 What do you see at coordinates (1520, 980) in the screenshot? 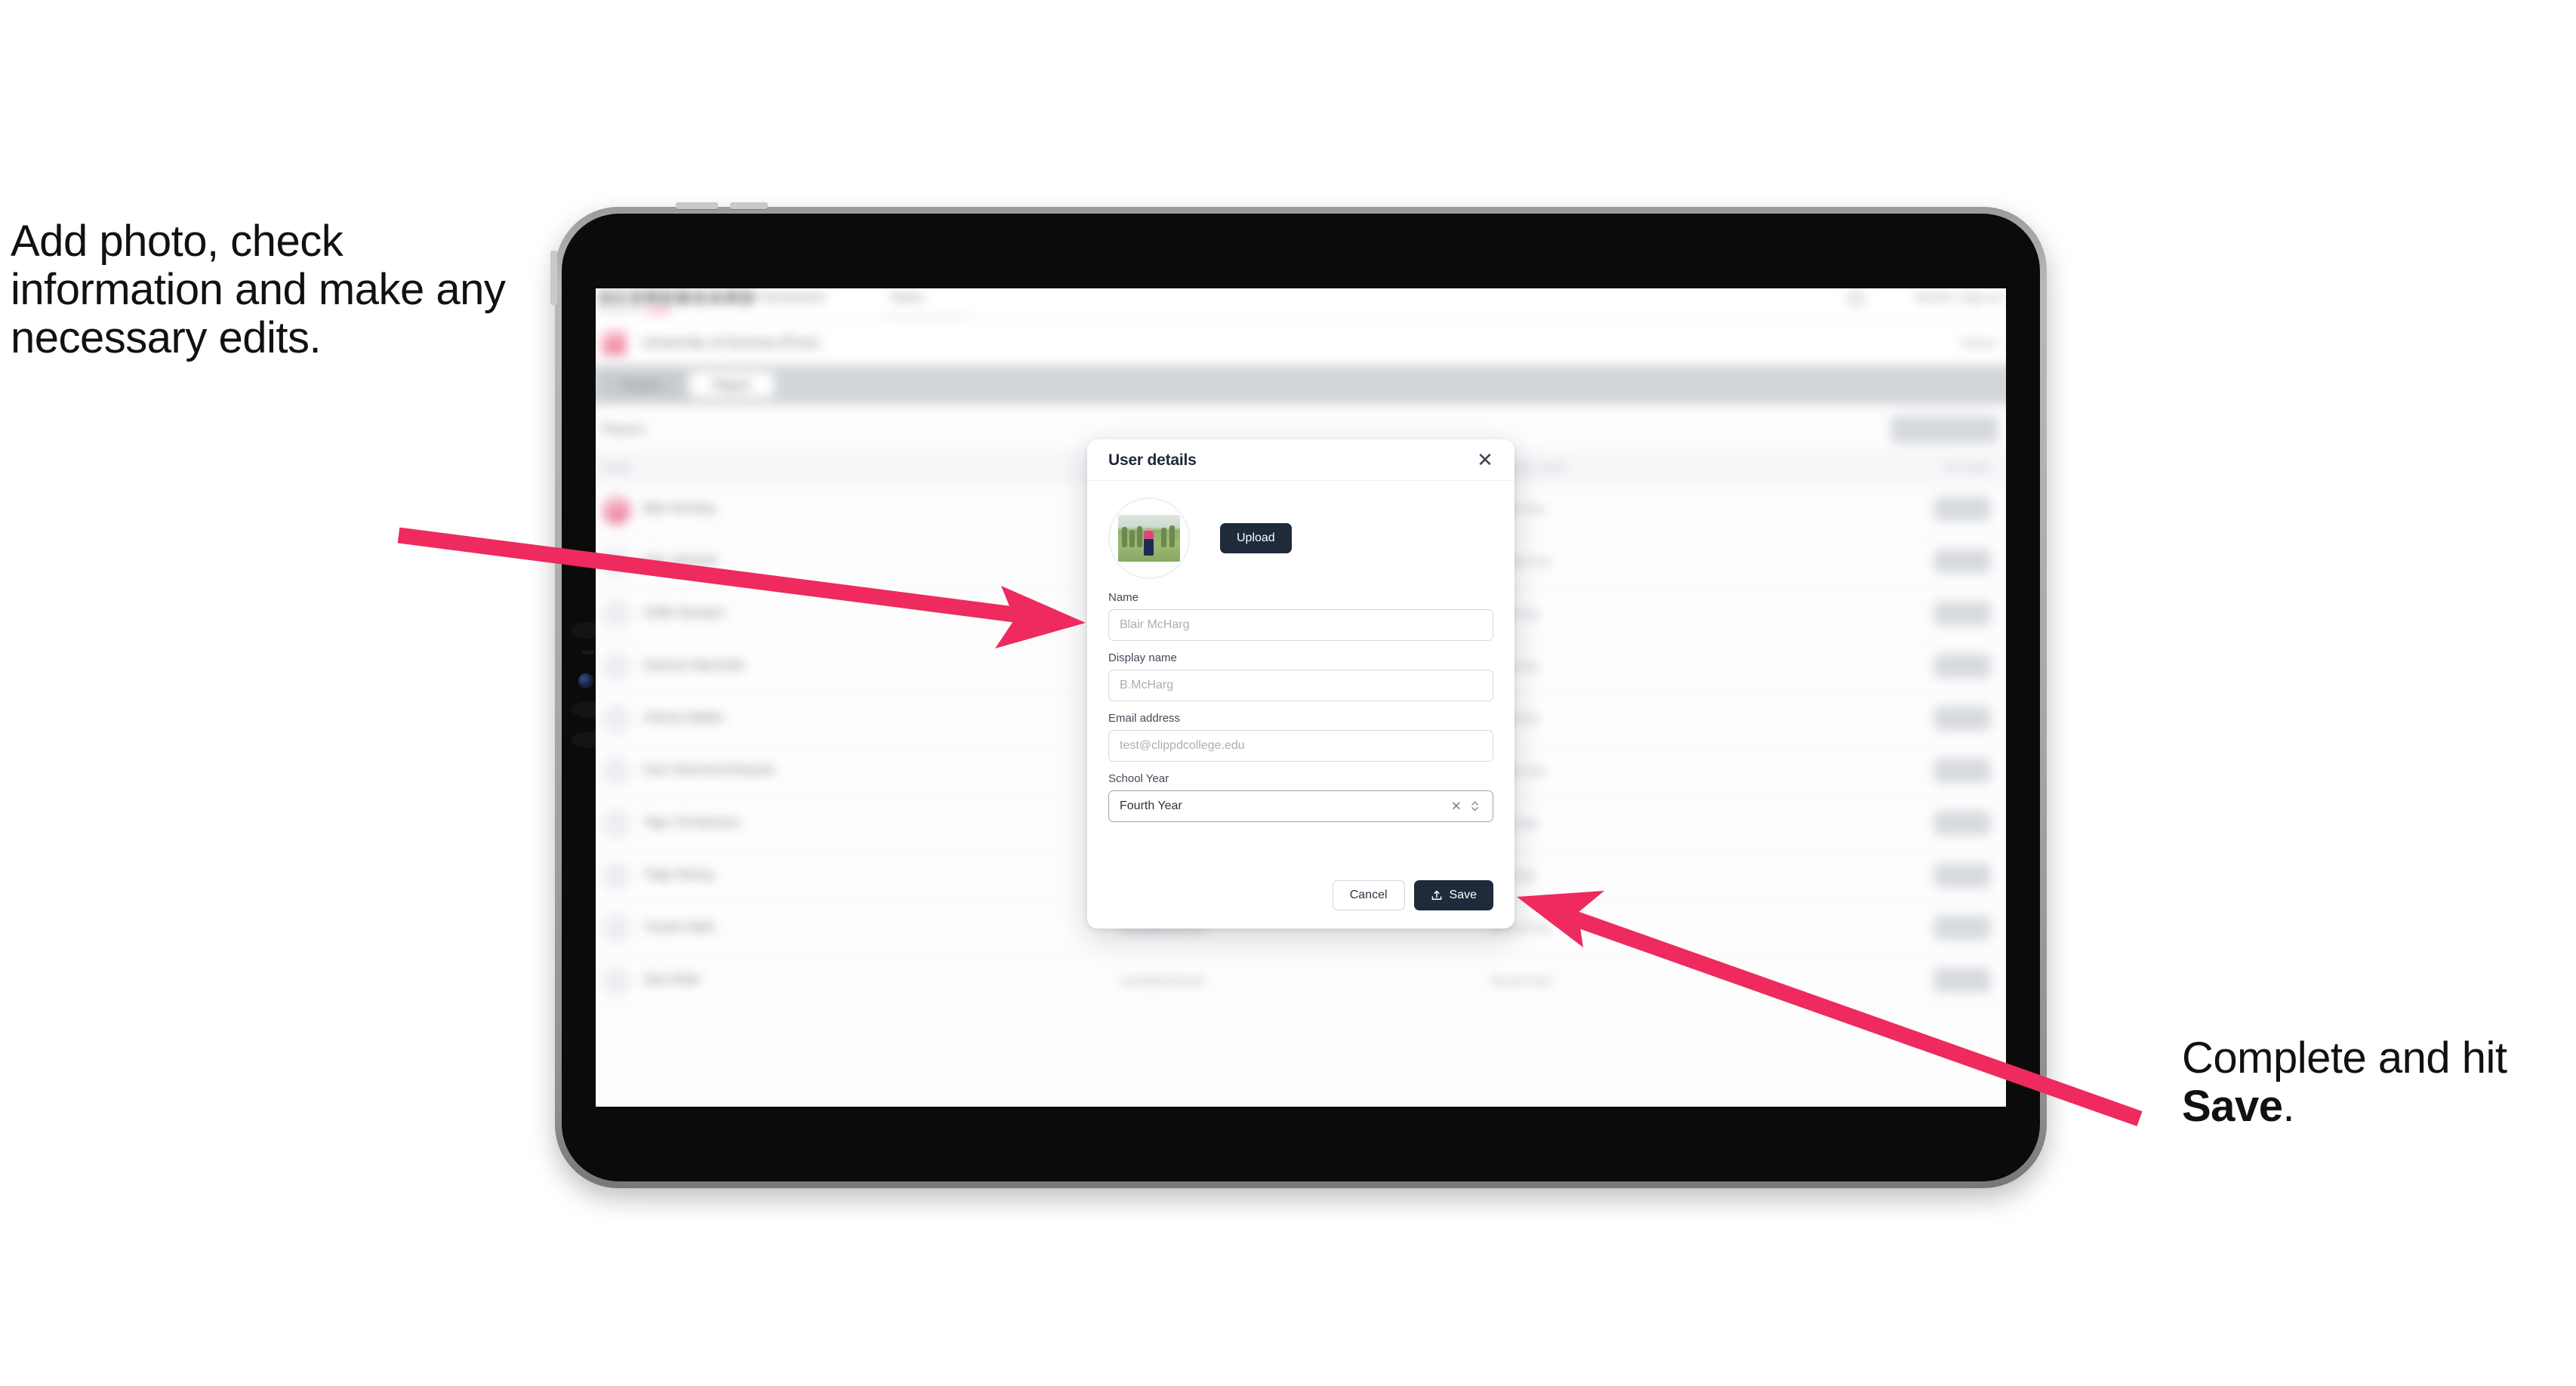
I see `cell-school-year: Second Year` at bounding box center [1520, 980].